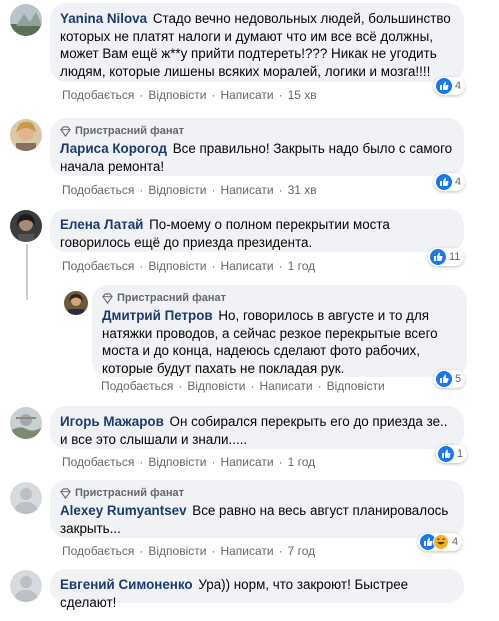  What do you see at coordinates (27, 272) in the screenshot?
I see `thread-line` at bounding box center [27, 272].